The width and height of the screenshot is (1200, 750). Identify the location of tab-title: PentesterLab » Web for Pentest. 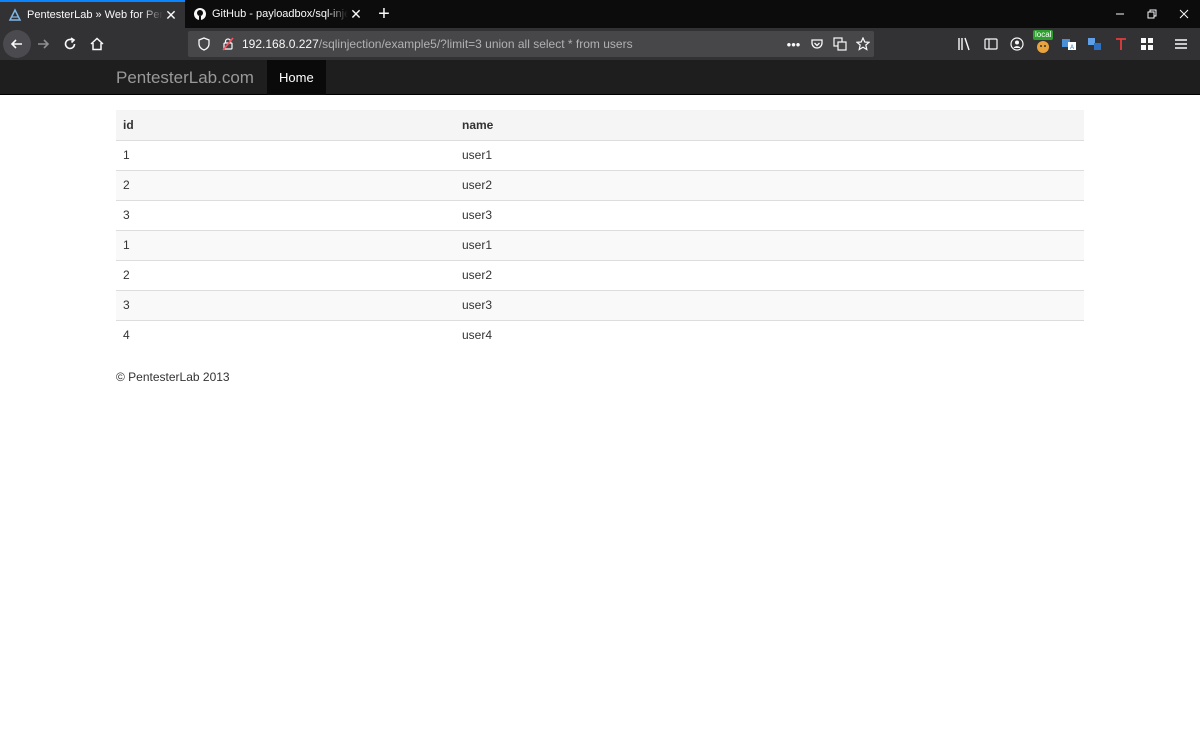
(95, 15).